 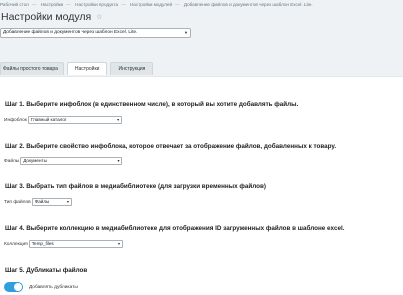 What do you see at coordinates (32, 68) in the screenshot?
I see `tab-simple-product-files: Файлы простого товара` at bounding box center [32, 68].